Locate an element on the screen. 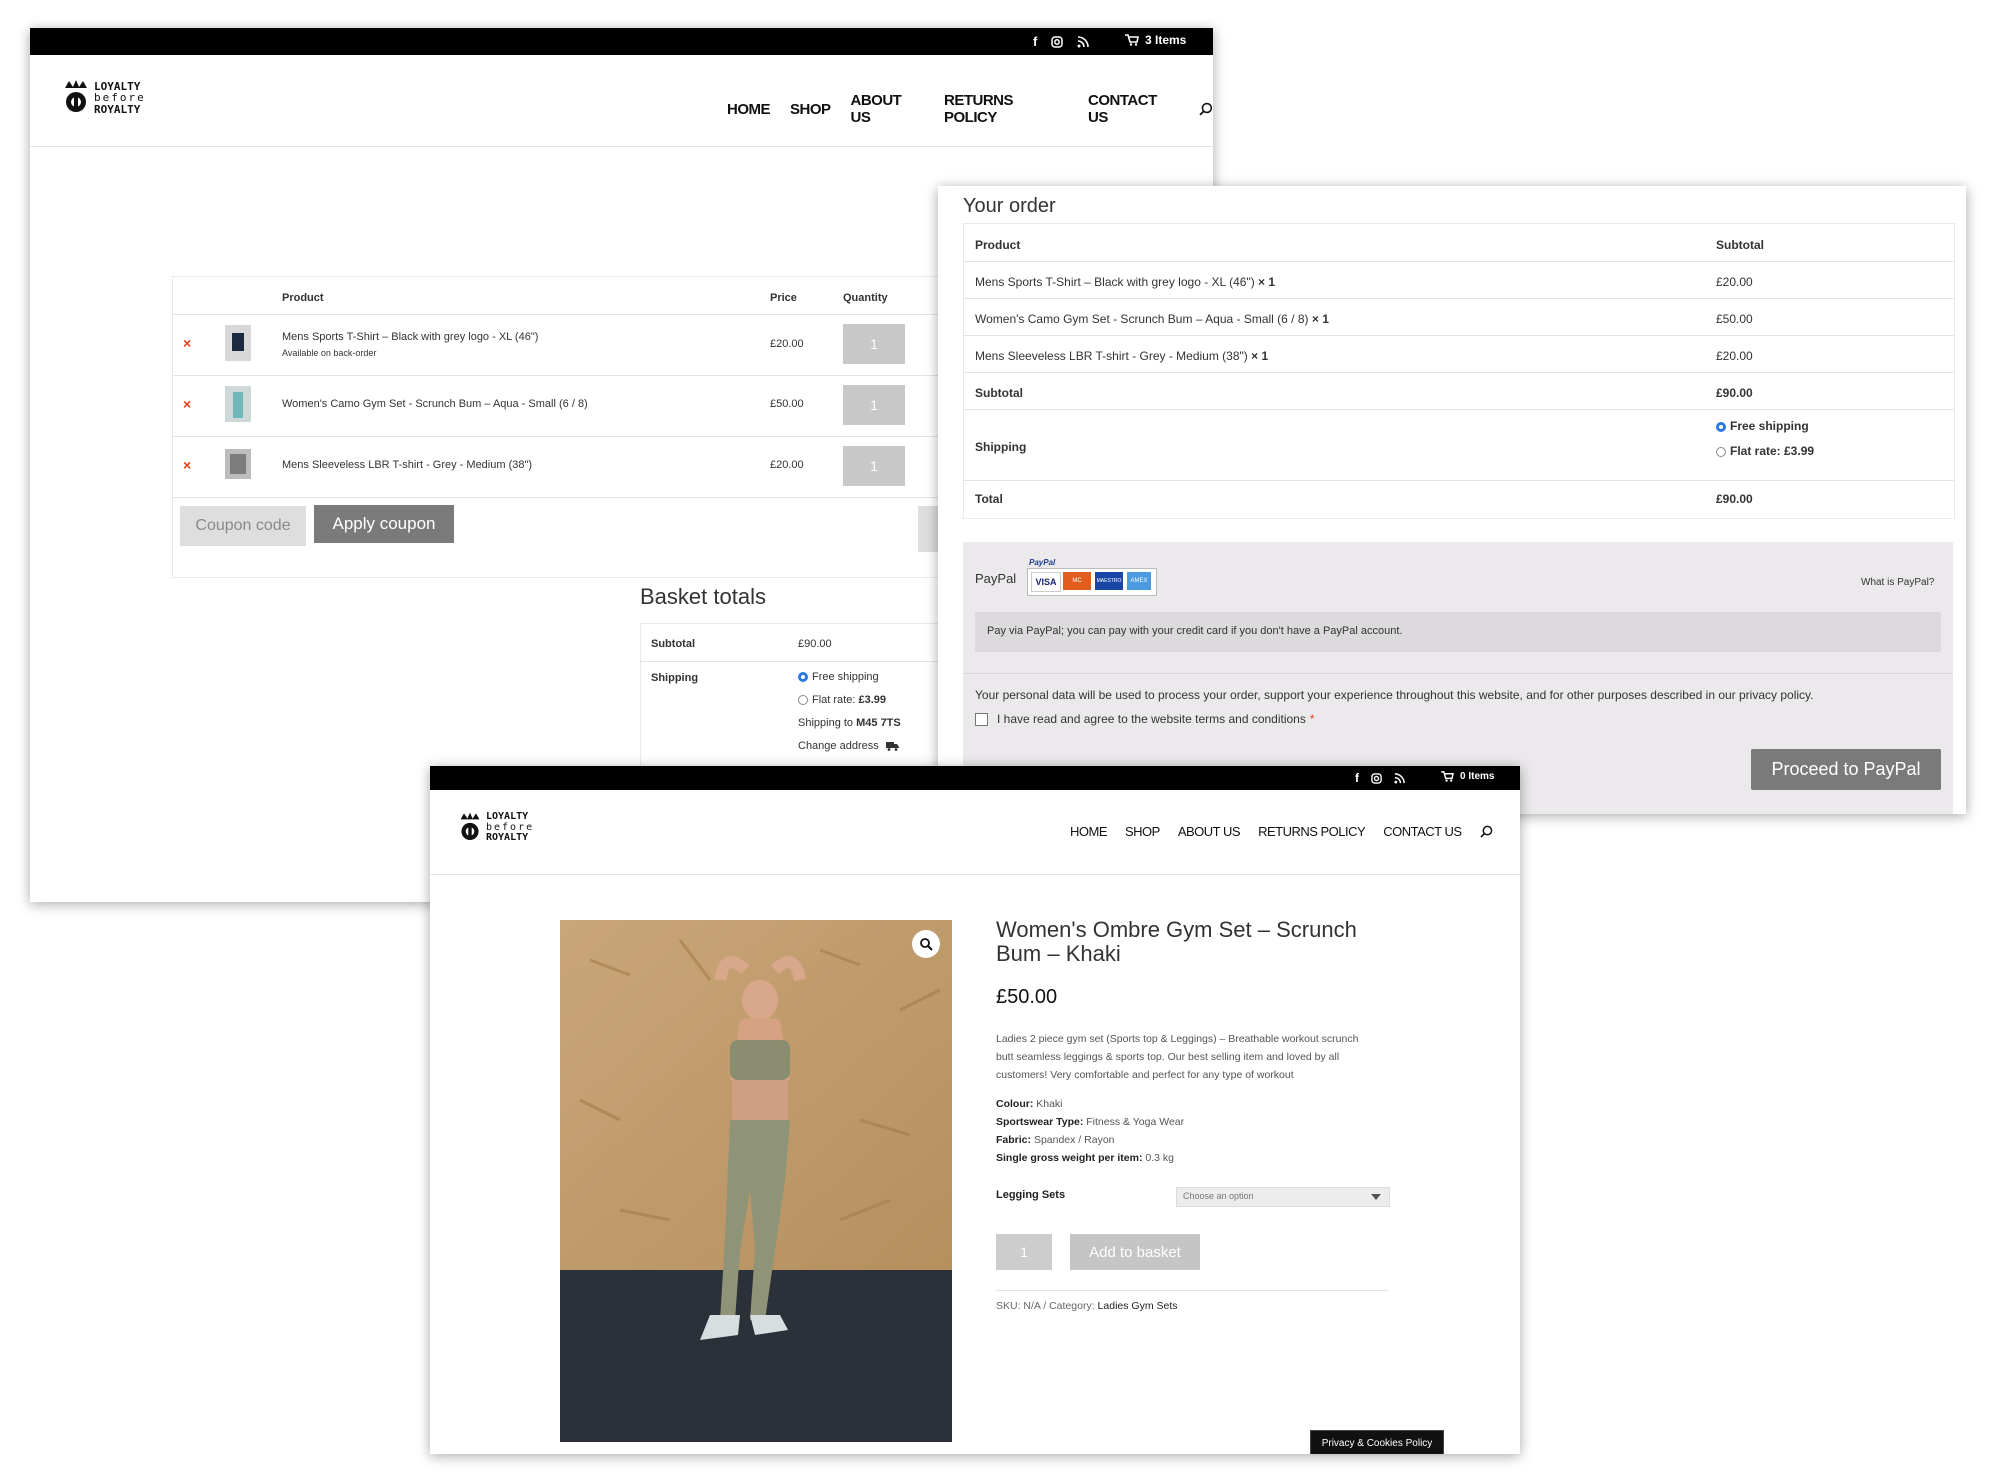 The height and width of the screenshot is (1482, 1992). header-divider is located at coordinates (621, 146).